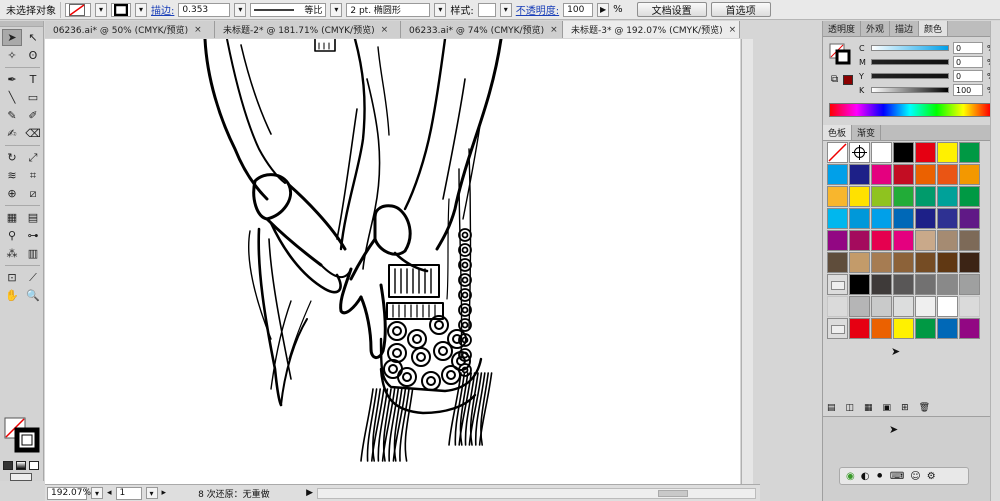 This screenshot has height=501, width=1000. I want to click on artboard-icon: ⊡, so click(12, 277).